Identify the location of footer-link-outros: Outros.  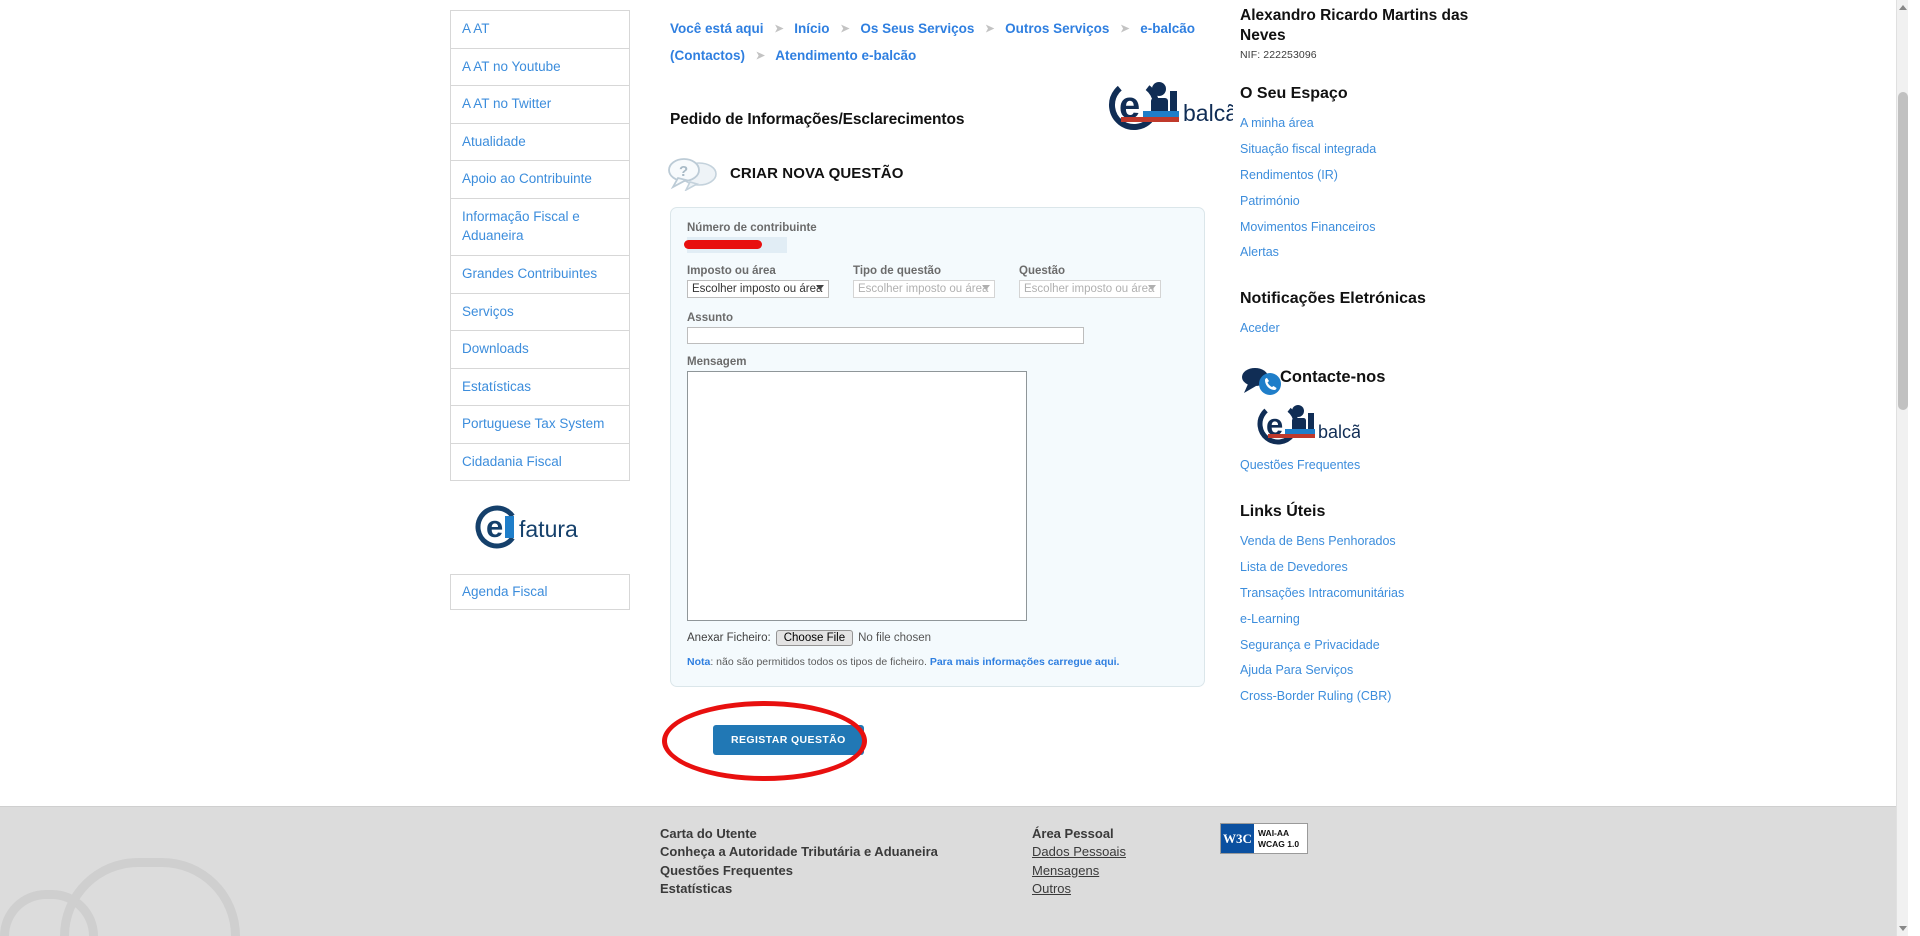
(1079, 889).